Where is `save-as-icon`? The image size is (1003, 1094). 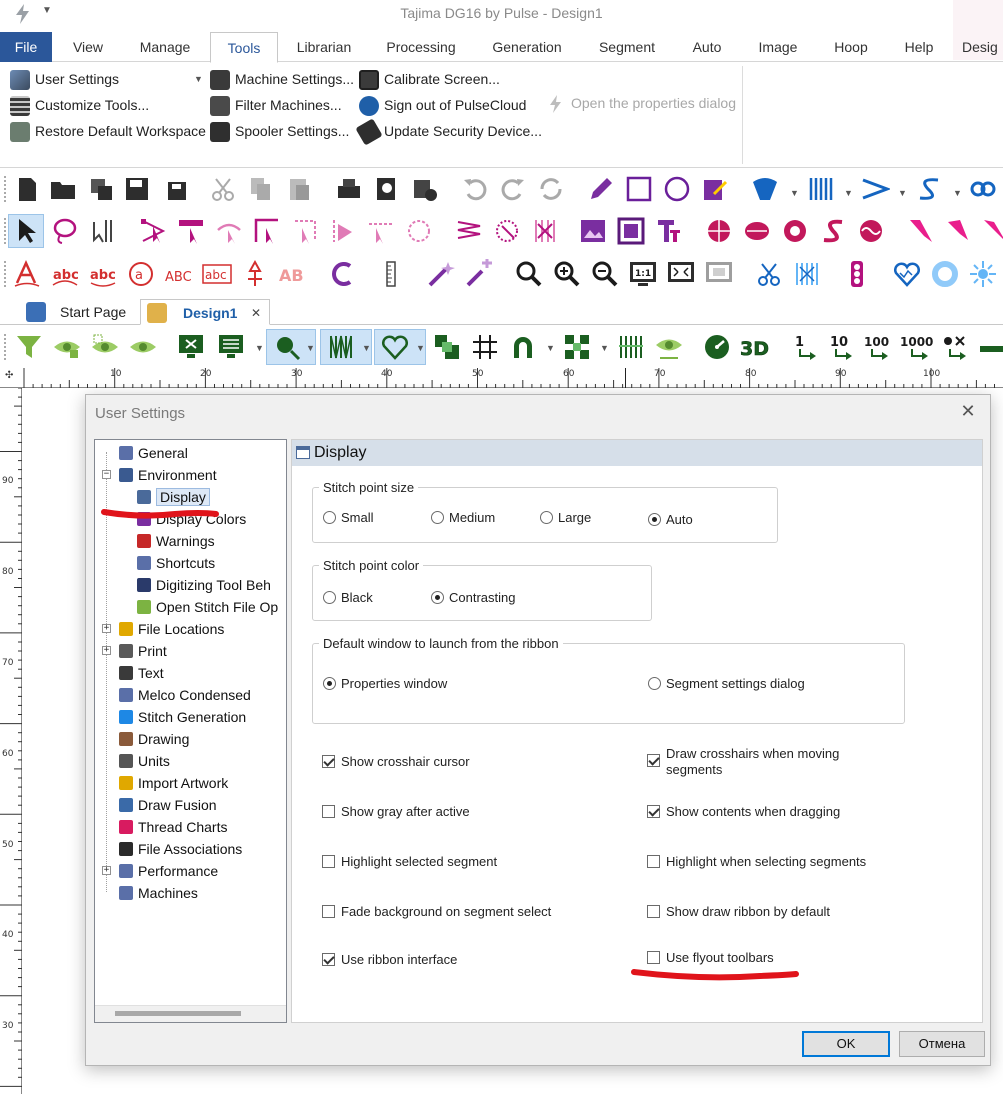
save-as-icon is located at coordinates (175, 189).